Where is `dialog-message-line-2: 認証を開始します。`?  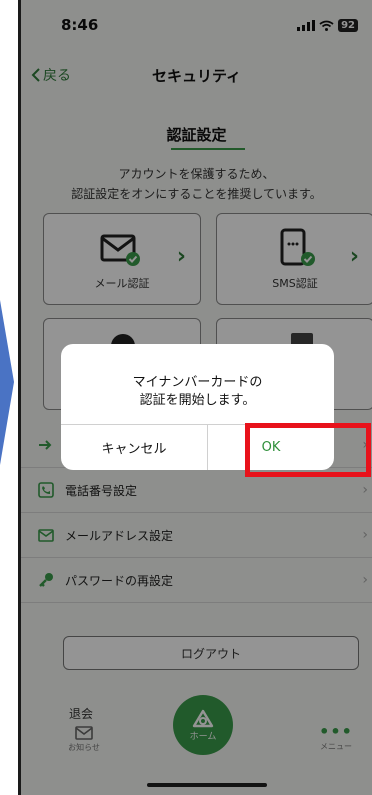 dialog-message-line-2: 認証を開始します。 is located at coordinates (197, 400).